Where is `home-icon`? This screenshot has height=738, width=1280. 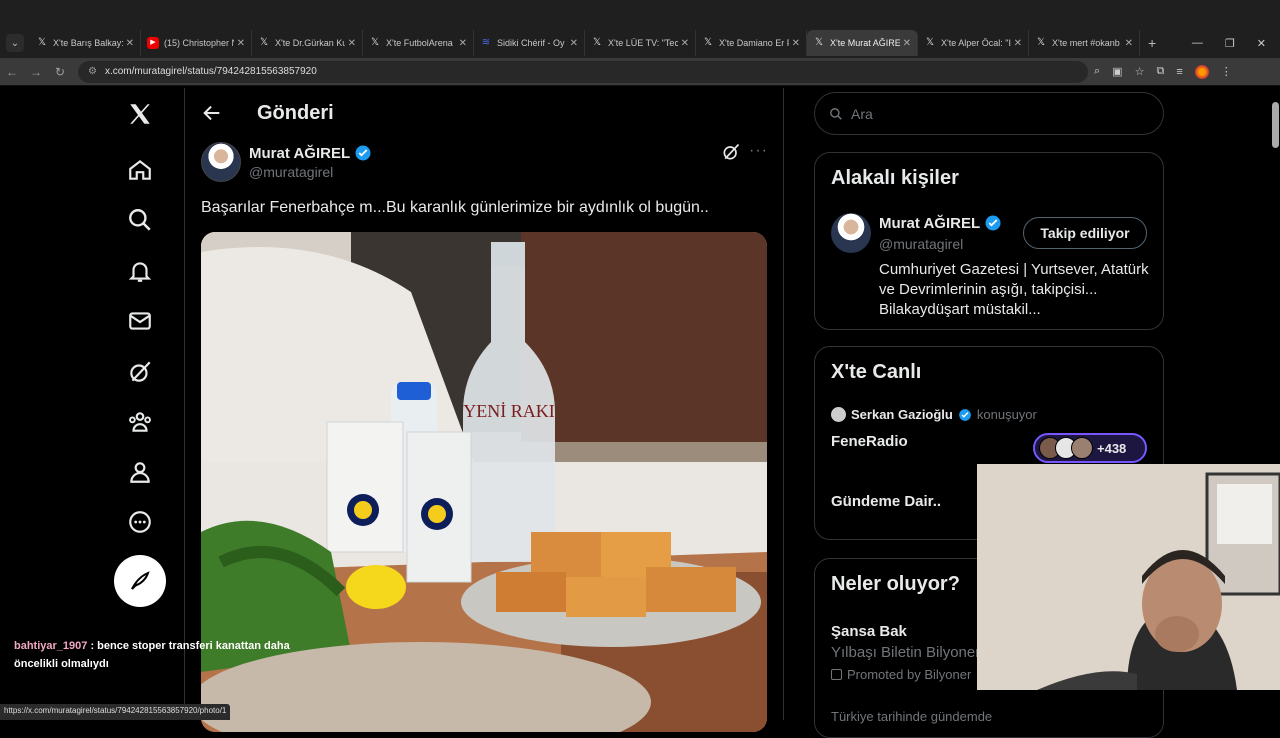 home-icon is located at coordinates (140, 170).